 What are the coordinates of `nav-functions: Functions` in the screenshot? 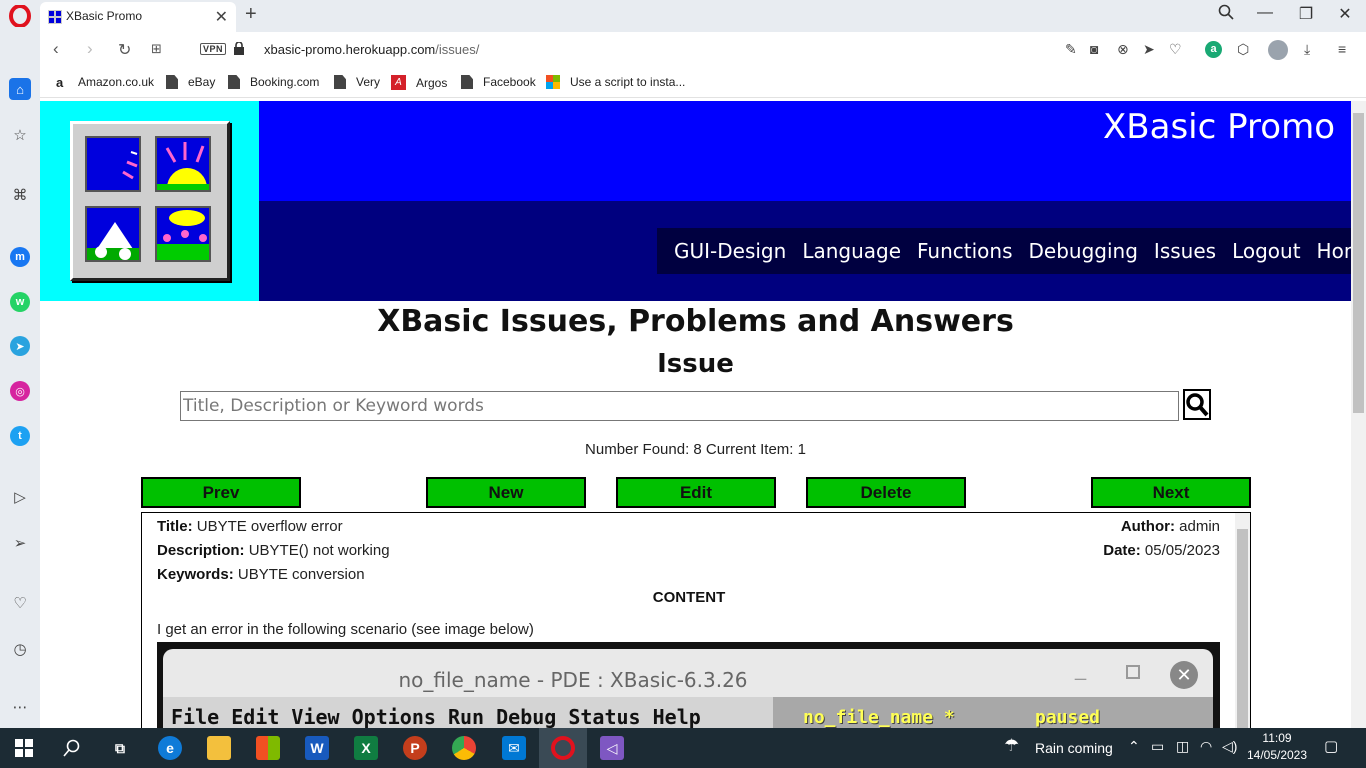 It's located at (965, 251).